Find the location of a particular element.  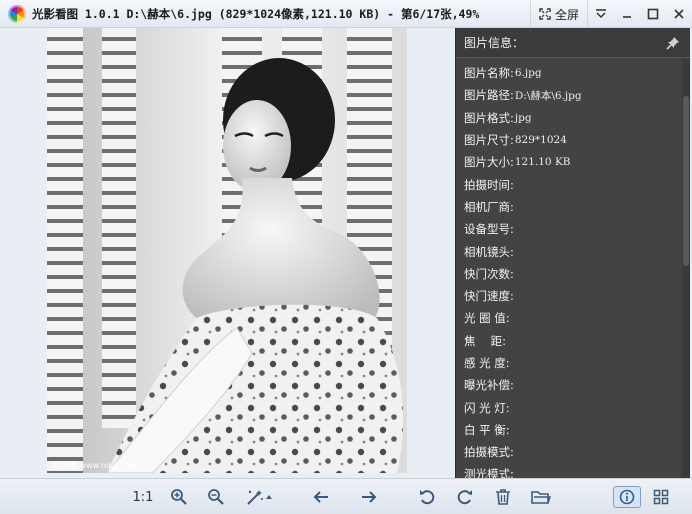

folder-icon is located at coordinates (541, 497).